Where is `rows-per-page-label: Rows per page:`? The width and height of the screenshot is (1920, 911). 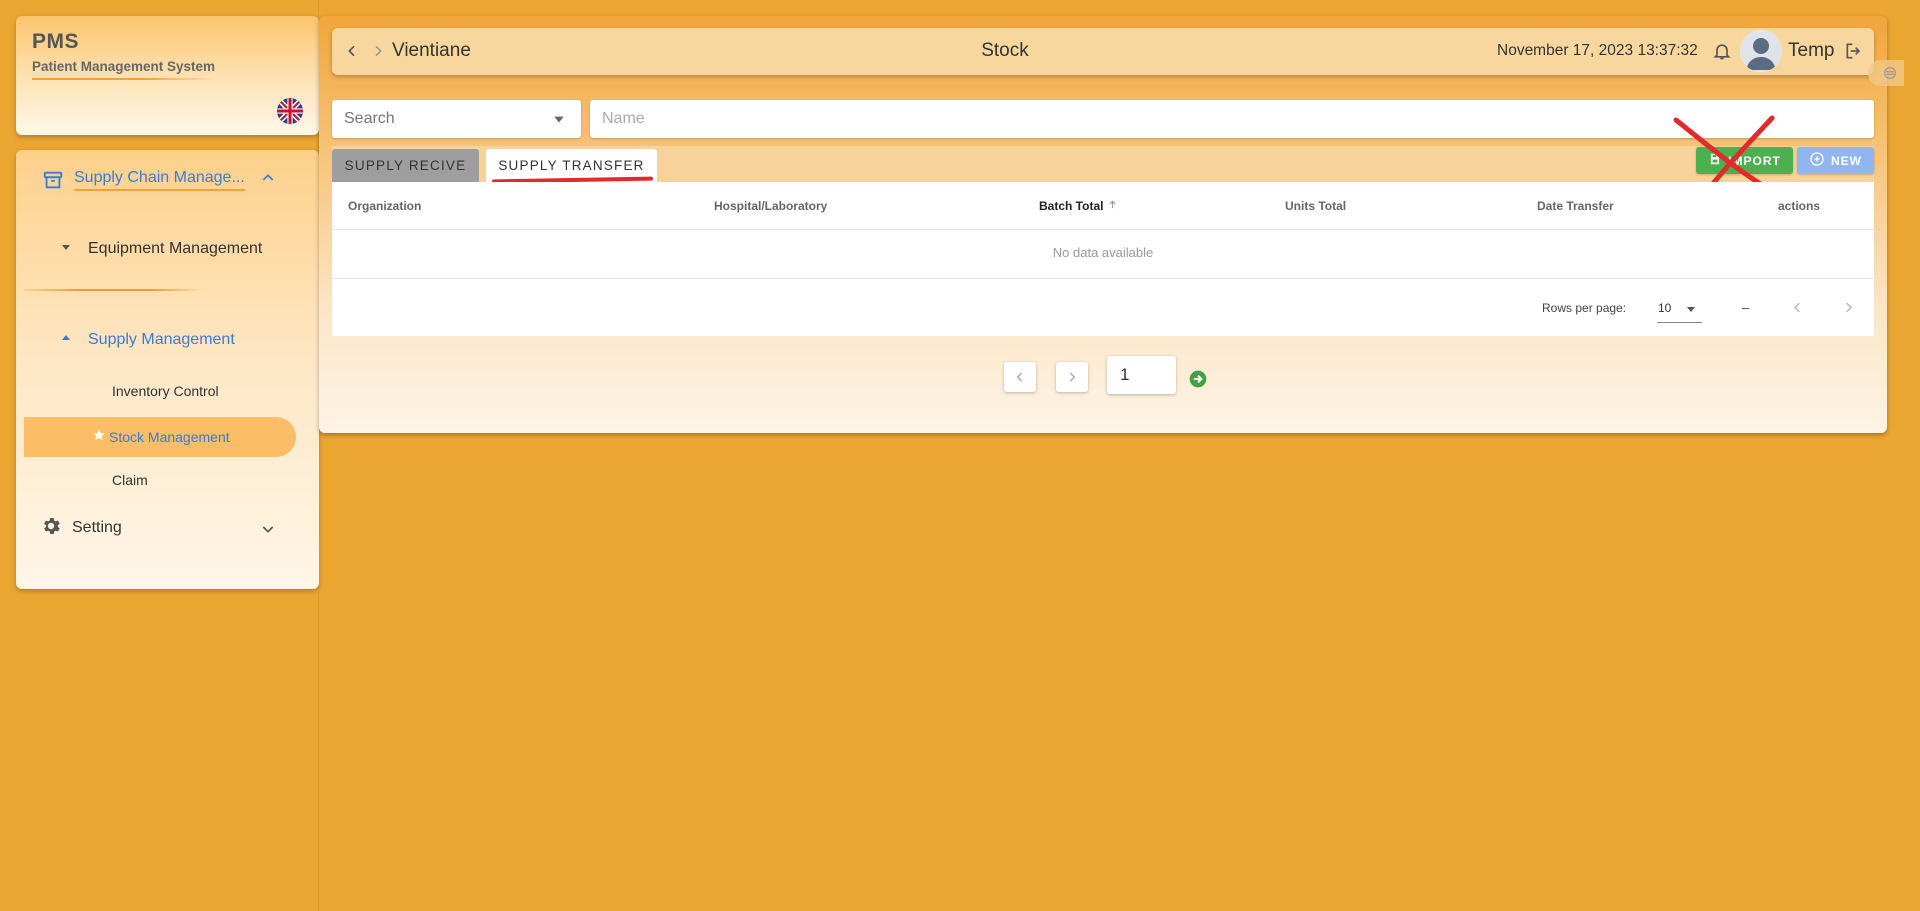 rows-per-page-label: Rows per page: is located at coordinates (1584, 308).